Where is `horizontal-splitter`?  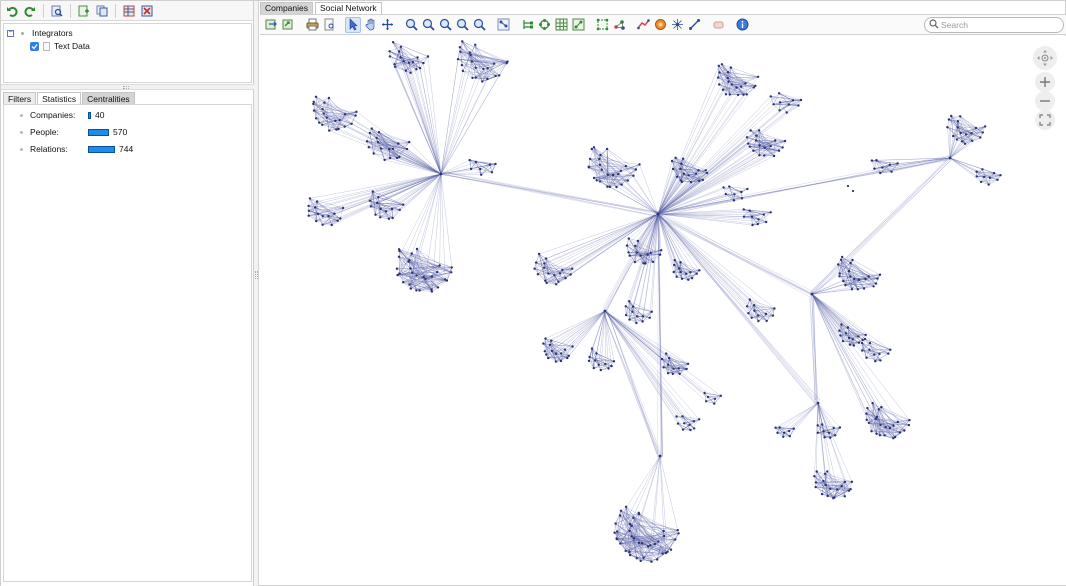 horizontal-splitter is located at coordinates (127, 87).